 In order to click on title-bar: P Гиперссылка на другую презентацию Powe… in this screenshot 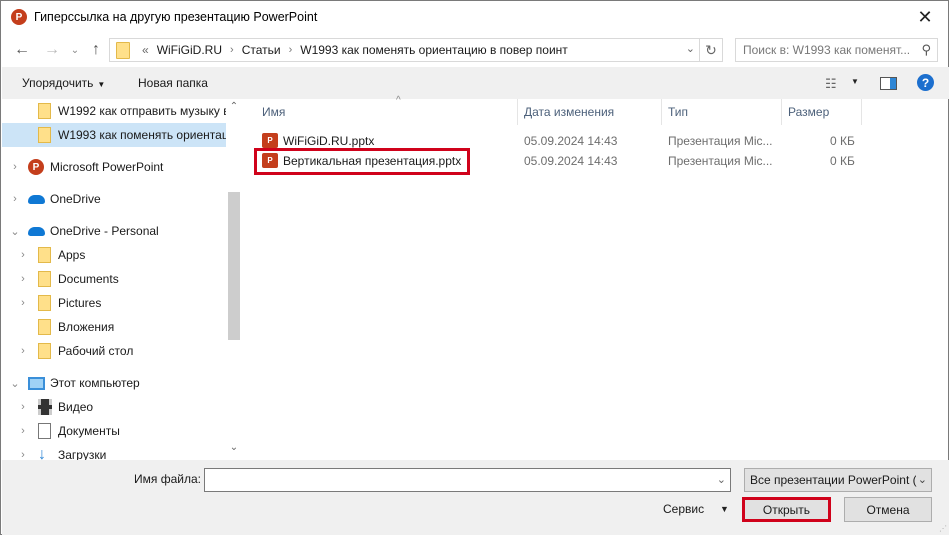, I will do `click(474, 17)`.